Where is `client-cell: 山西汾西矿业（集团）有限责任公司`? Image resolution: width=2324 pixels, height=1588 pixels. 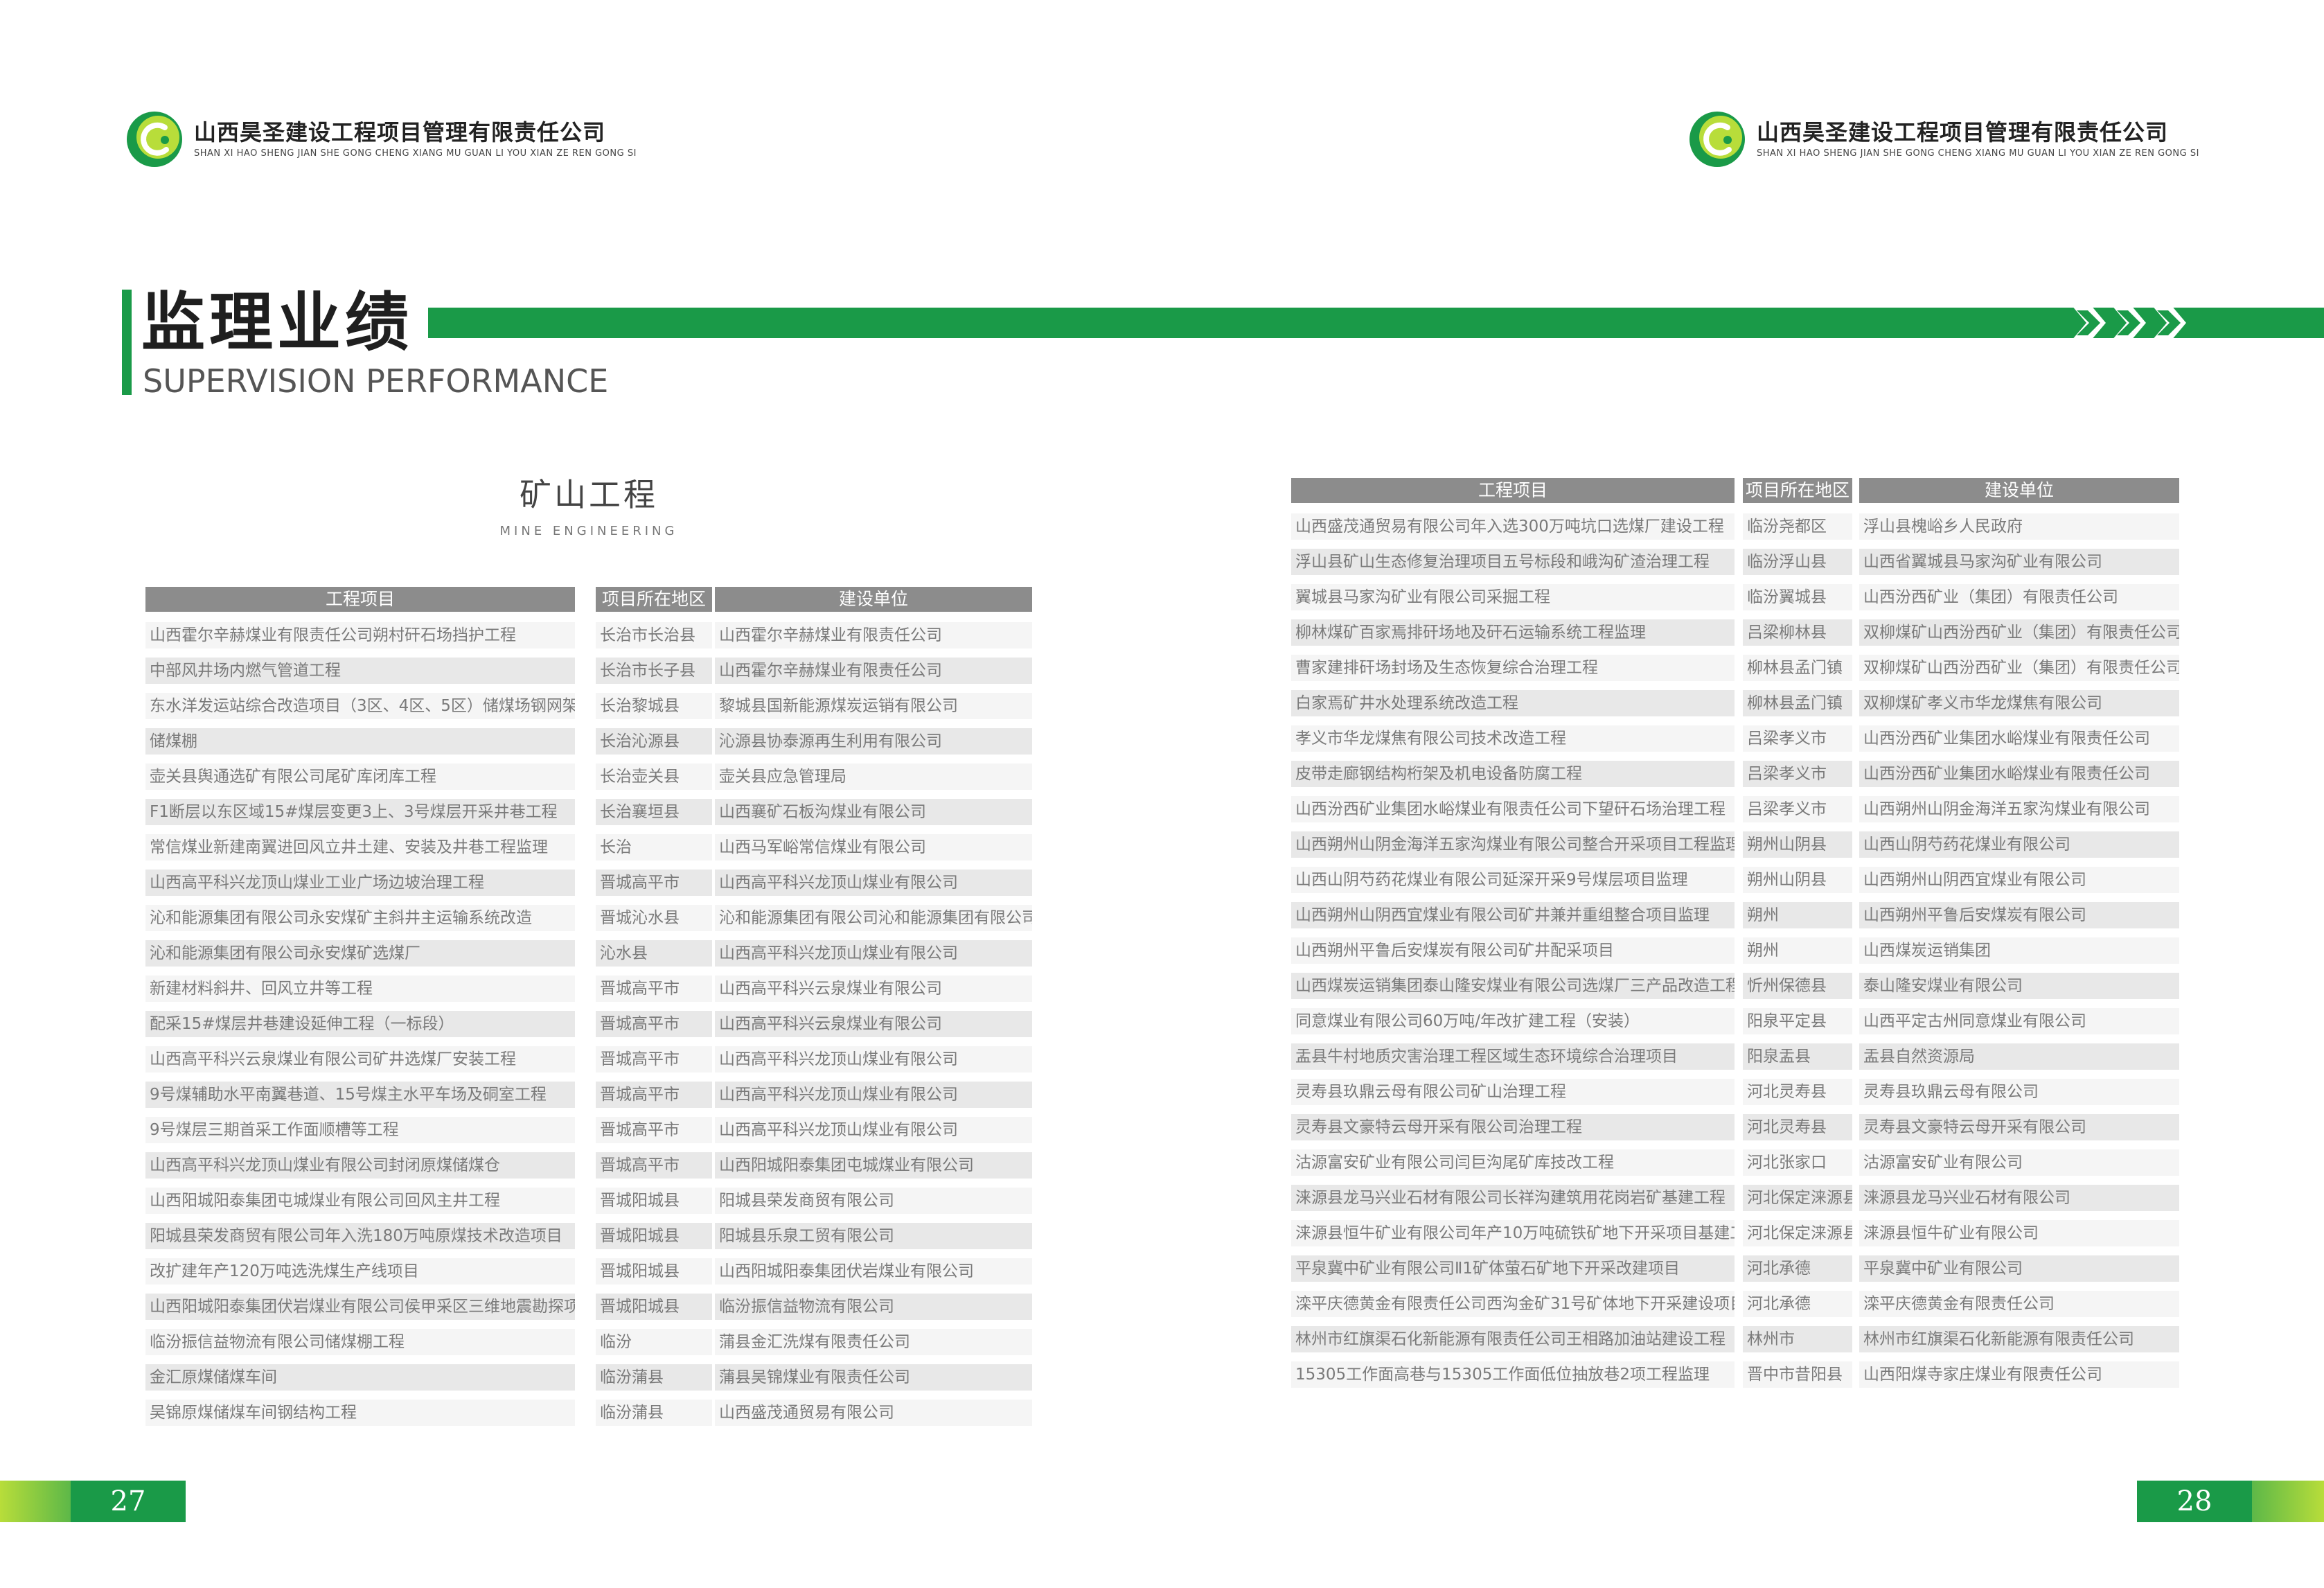
client-cell: 山西汾西矿业（集团）有限责任公司 is located at coordinates (2019, 597).